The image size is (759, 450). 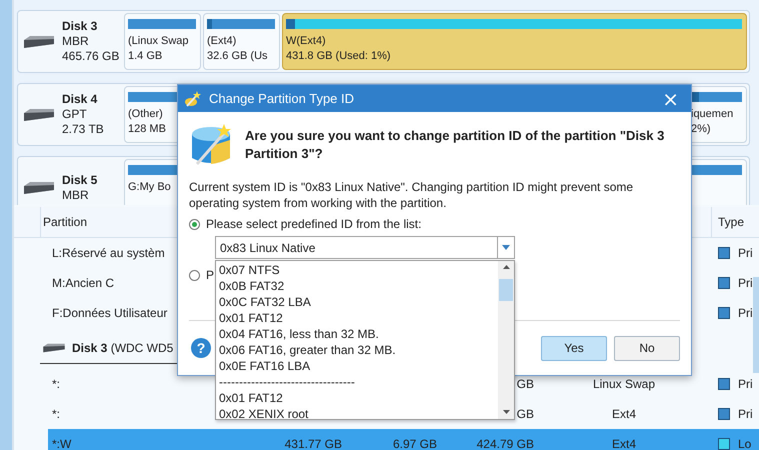 I want to click on radio-label: P, so click(x=210, y=275).